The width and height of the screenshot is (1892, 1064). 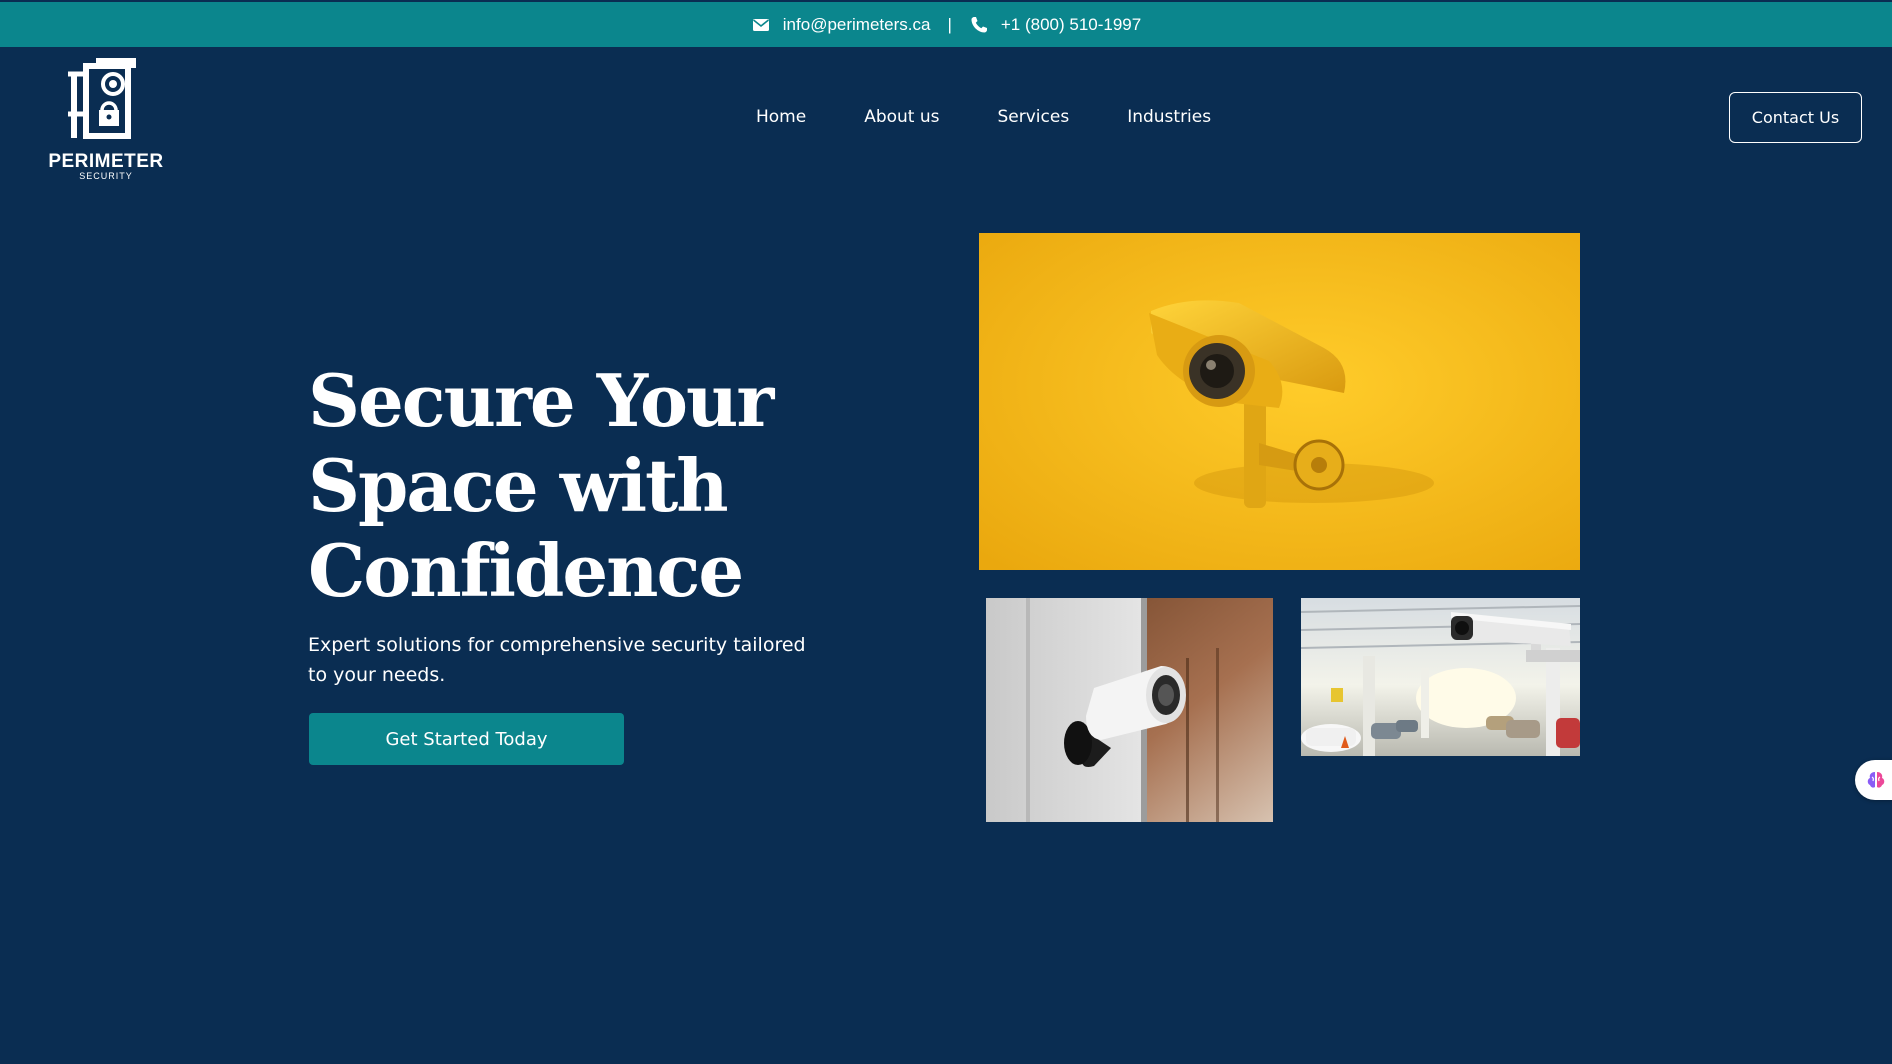 I want to click on parking-garage-camera-image, so click(x=1440, y=677).